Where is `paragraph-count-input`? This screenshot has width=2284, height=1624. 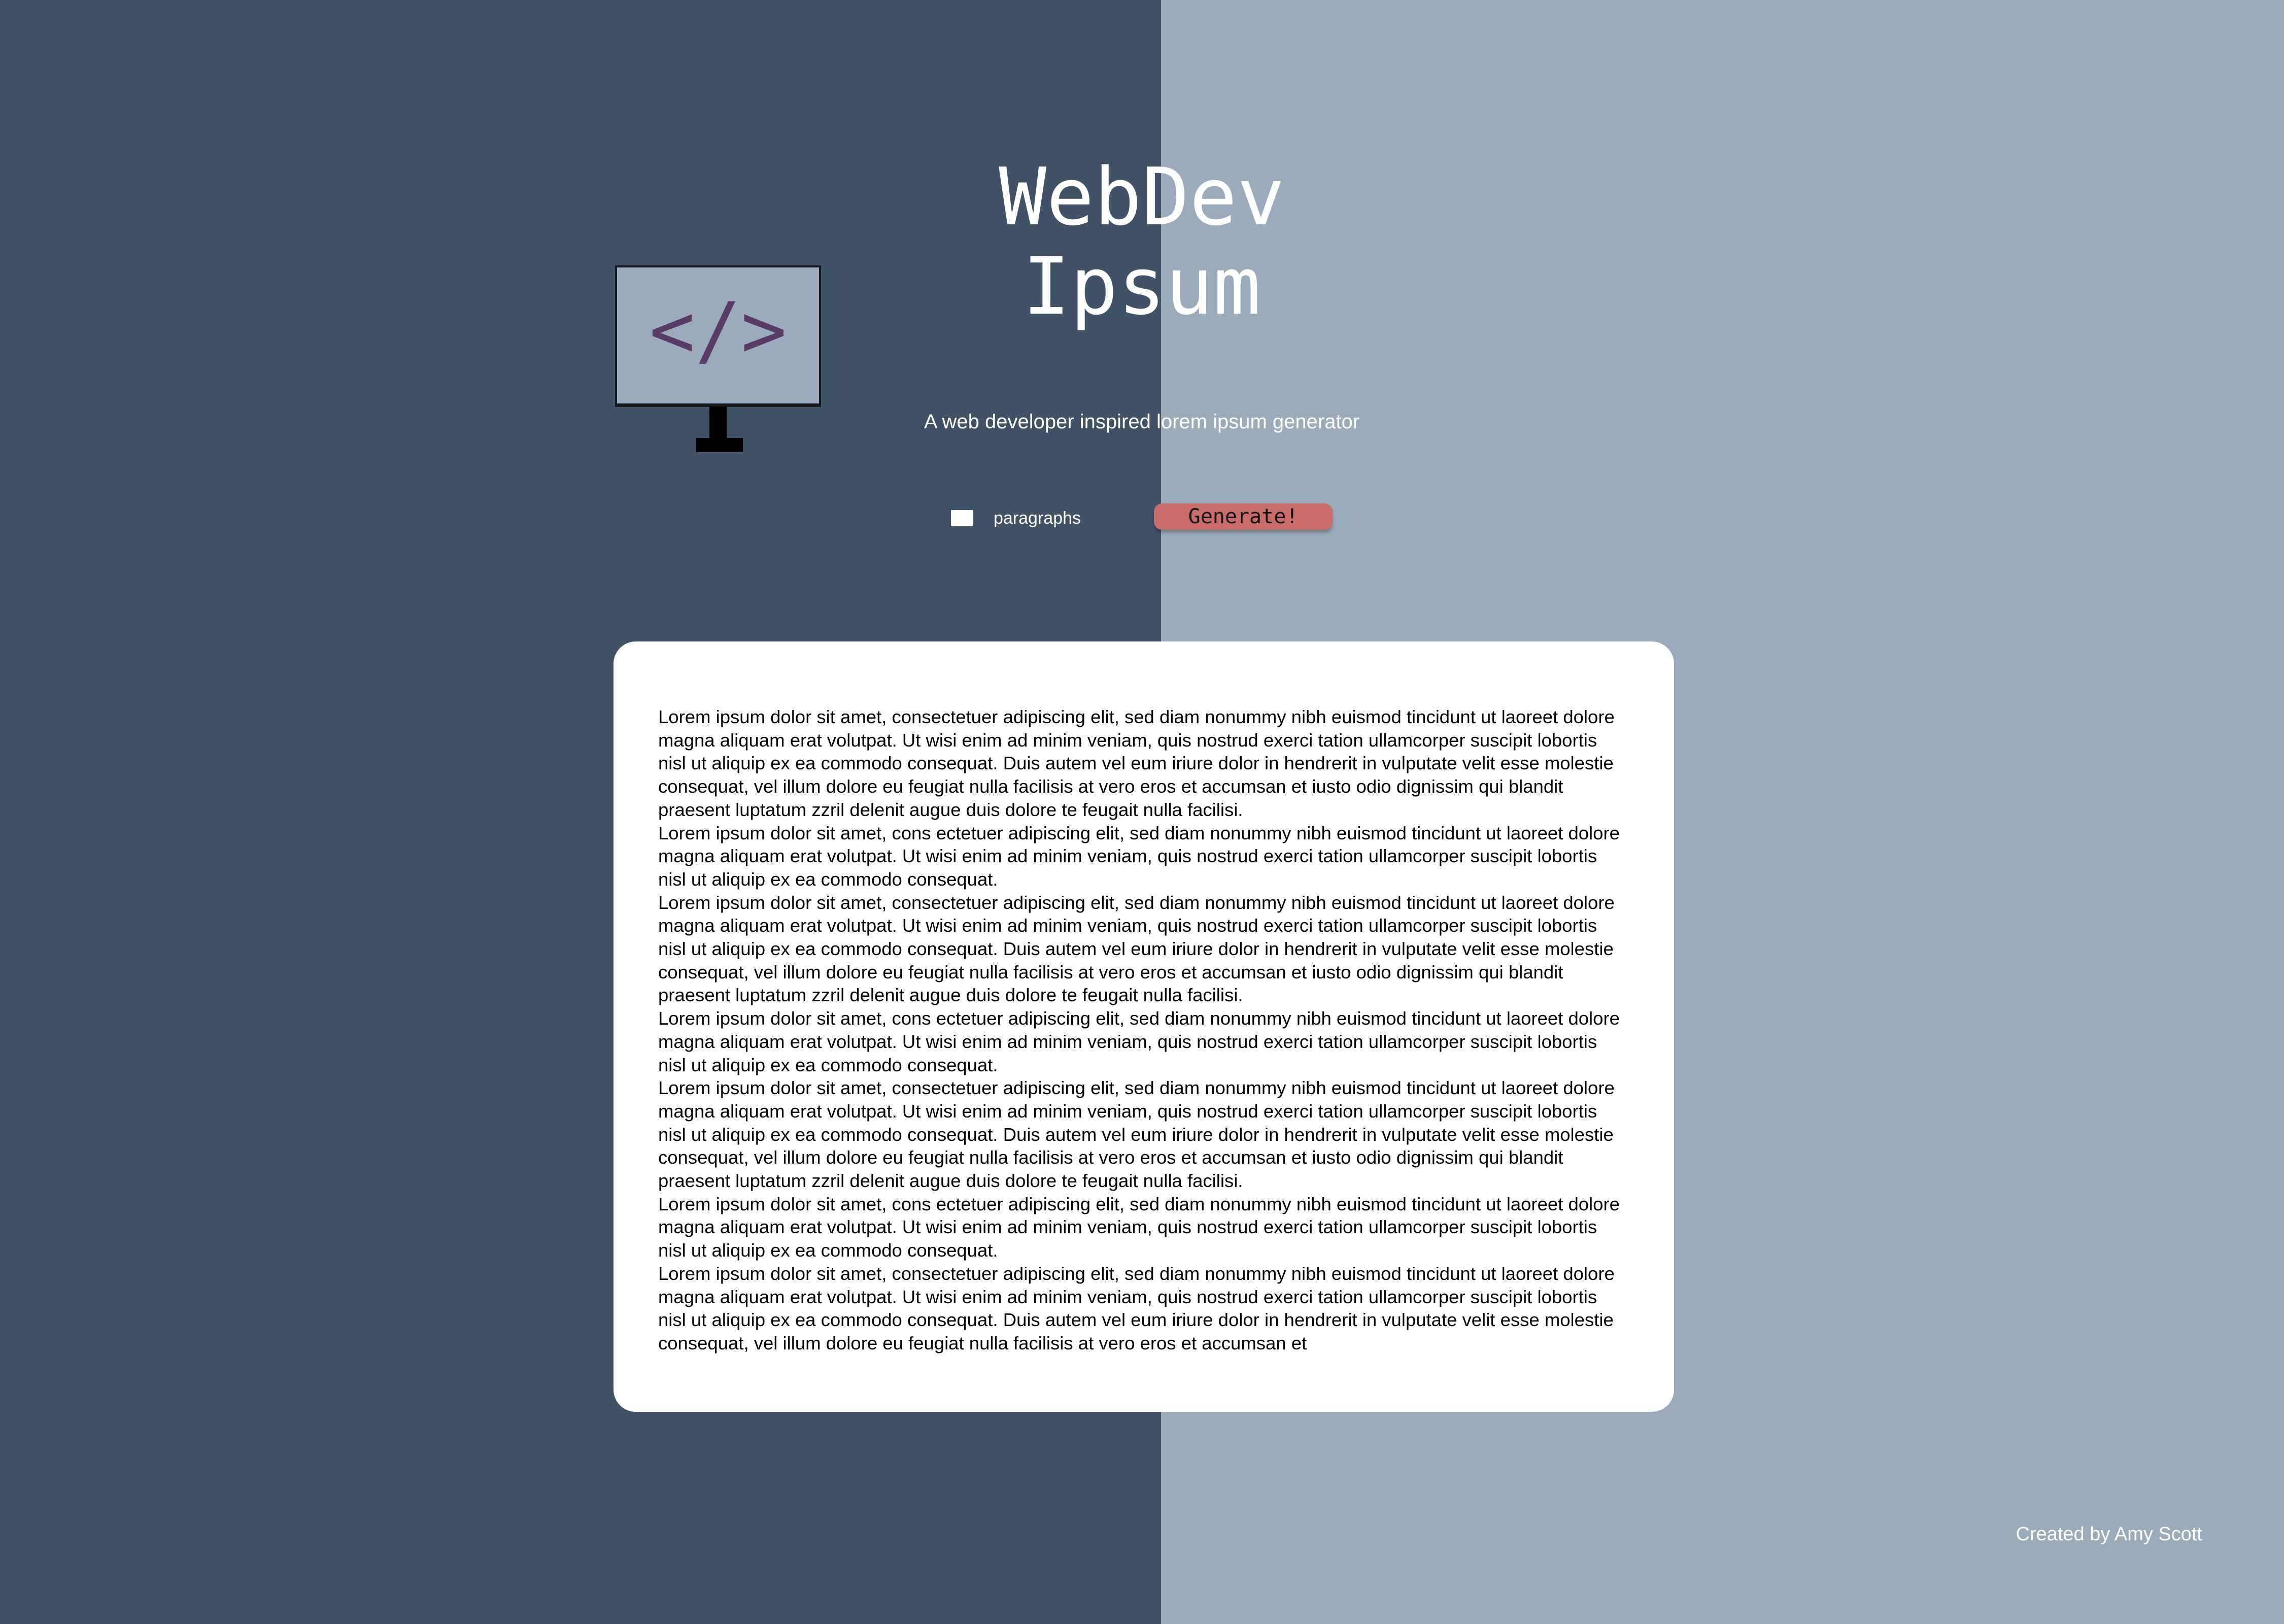 paragraph-count-input is located at coordinates (962, 518).